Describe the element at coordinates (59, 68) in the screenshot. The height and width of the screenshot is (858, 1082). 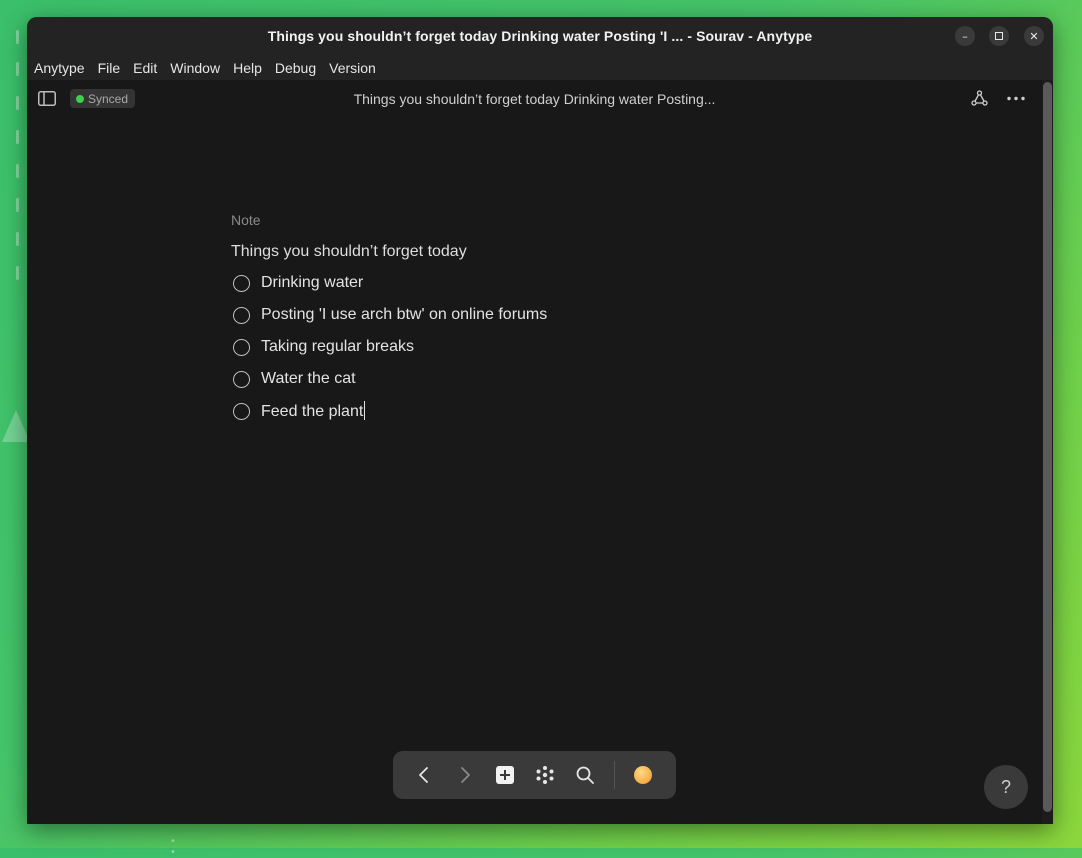
I see `menu-anytype: Anytype` at that location.